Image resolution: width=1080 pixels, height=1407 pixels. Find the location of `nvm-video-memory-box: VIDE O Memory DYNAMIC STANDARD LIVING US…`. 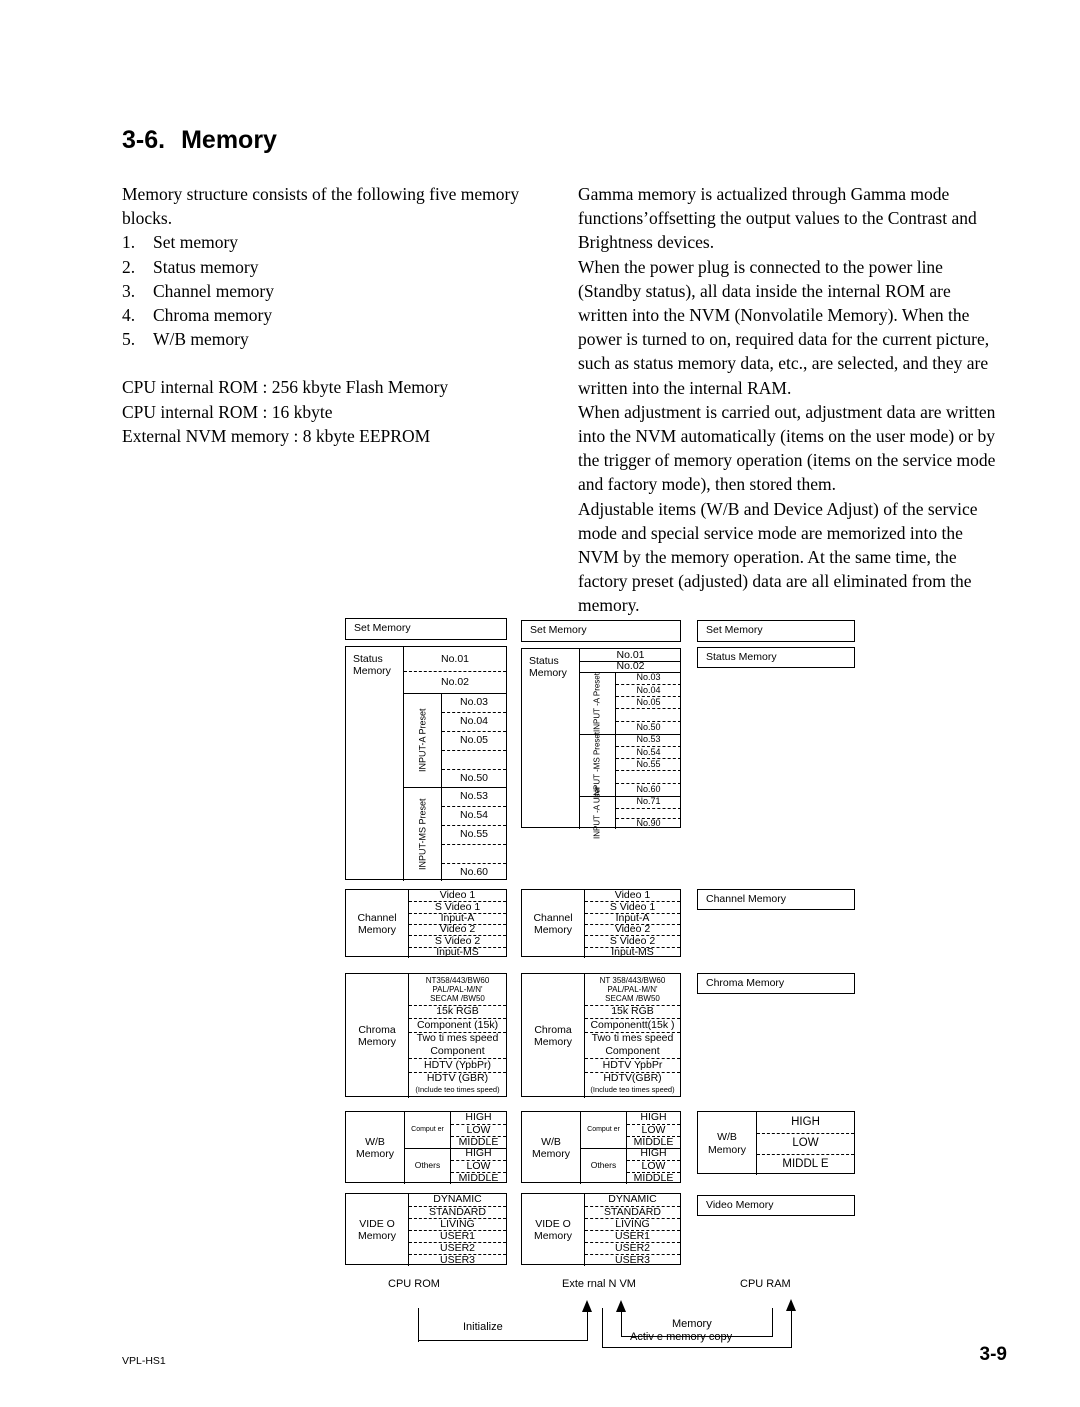

nvm-video-memory-box: VIDE O Memory DYNAMIC STANDARD LIVING US… is located at coordinates (601, 1229).